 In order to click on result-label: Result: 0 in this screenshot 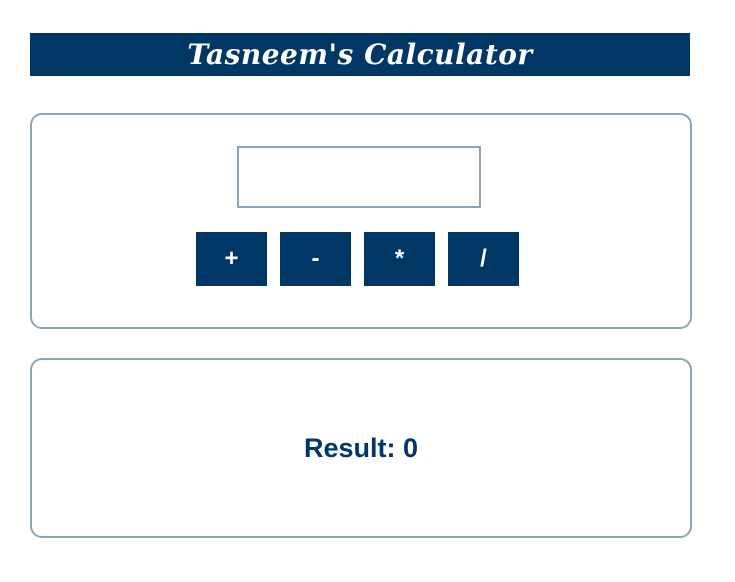, I will do `click(361, 447)`.